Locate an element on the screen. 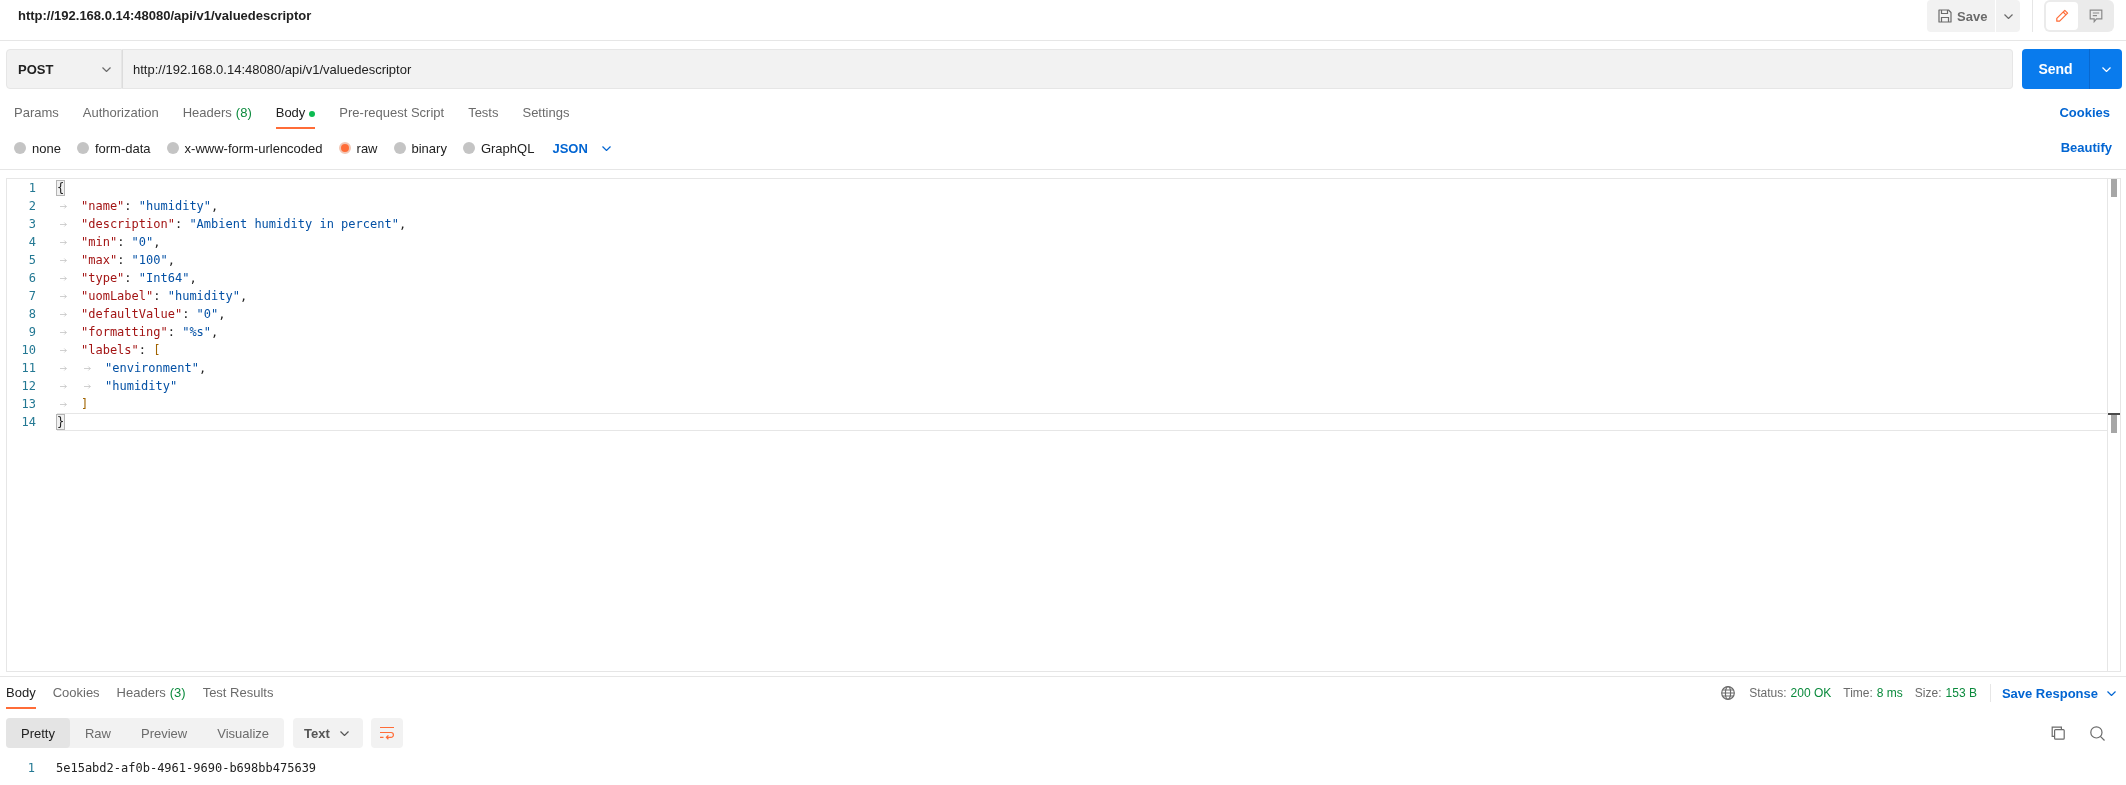  line-number: 8 is located at coordinates (32, 314).